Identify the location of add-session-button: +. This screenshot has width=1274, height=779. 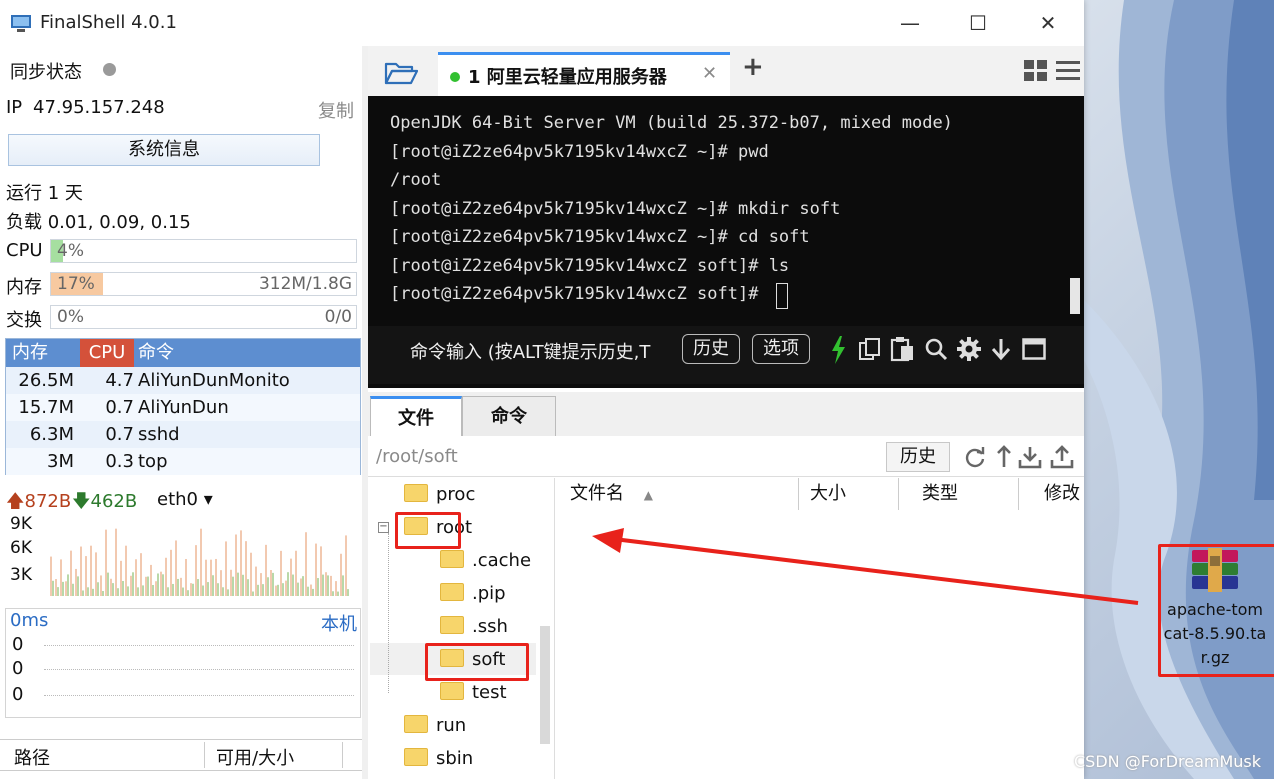
(753, 67).